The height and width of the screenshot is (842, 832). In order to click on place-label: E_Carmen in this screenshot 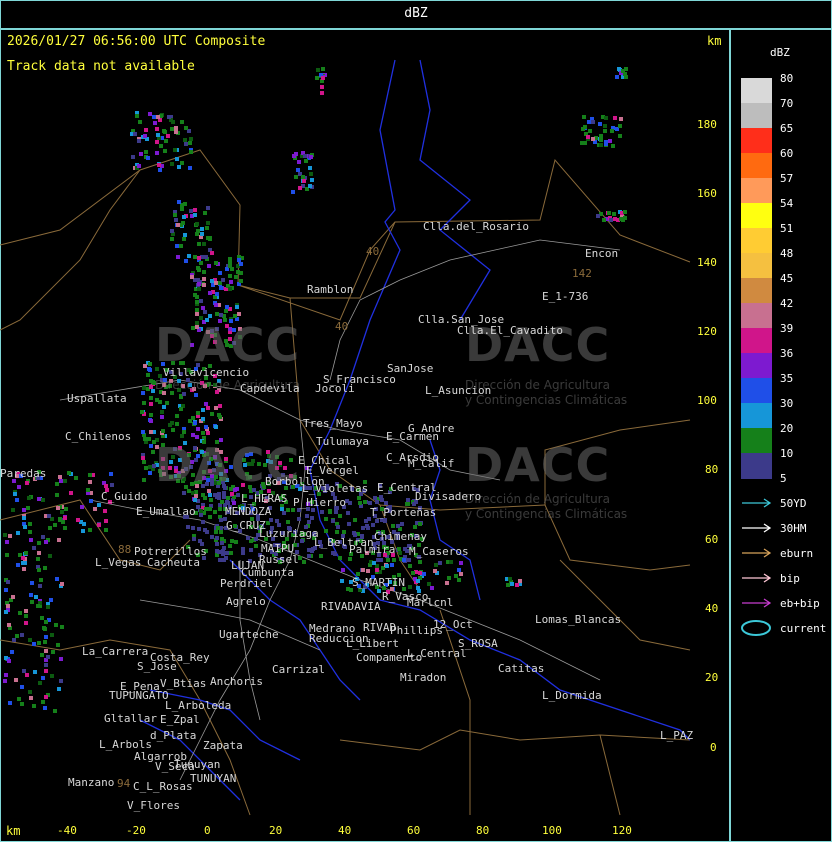, I will do `click(412, 436)`.